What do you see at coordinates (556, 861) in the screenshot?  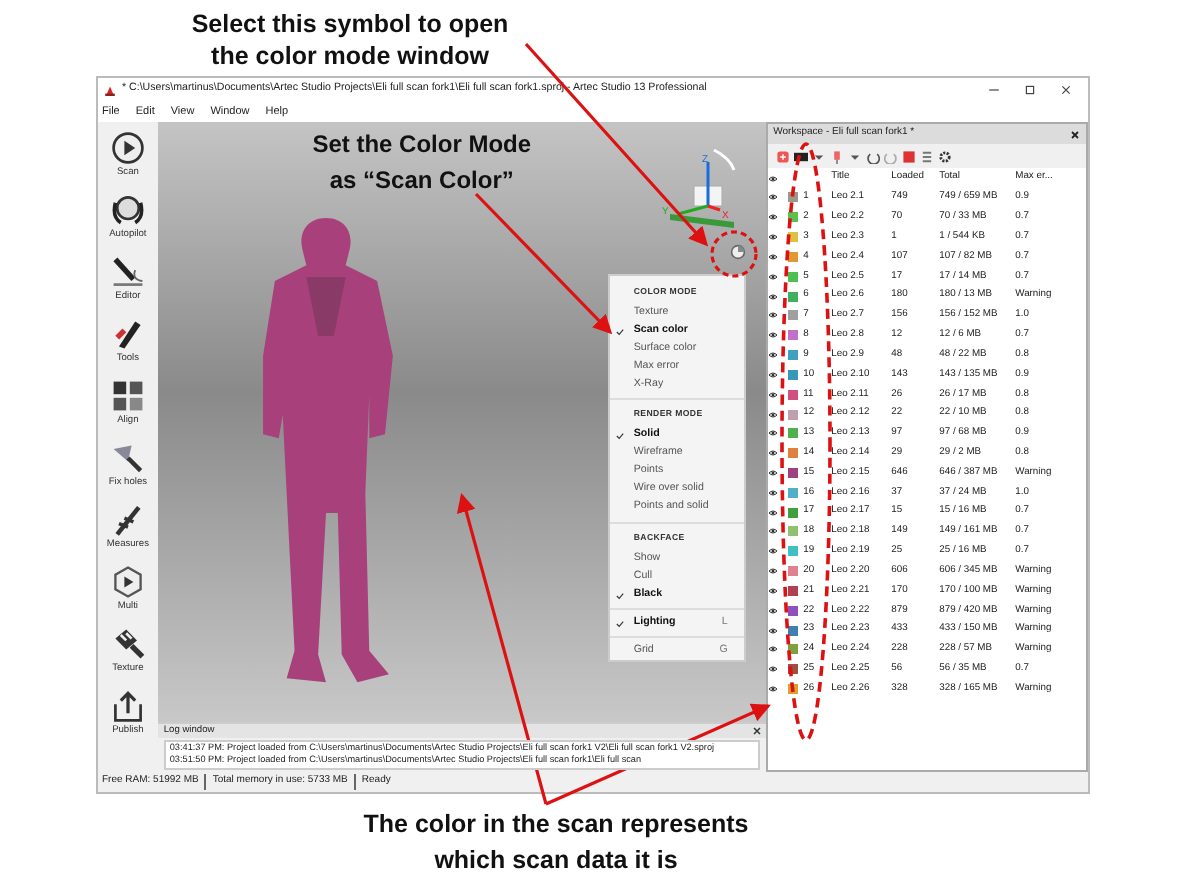 I see `callout-text: which scan data it is` at bounding box center [556, 861].